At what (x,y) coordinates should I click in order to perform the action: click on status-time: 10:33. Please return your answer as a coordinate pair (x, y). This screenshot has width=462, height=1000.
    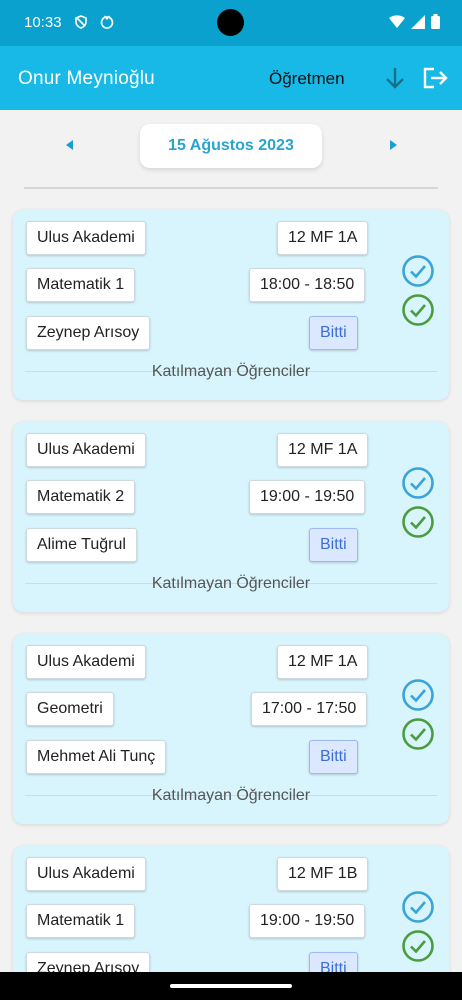
    Looking at the image, I should click on (43, 22).